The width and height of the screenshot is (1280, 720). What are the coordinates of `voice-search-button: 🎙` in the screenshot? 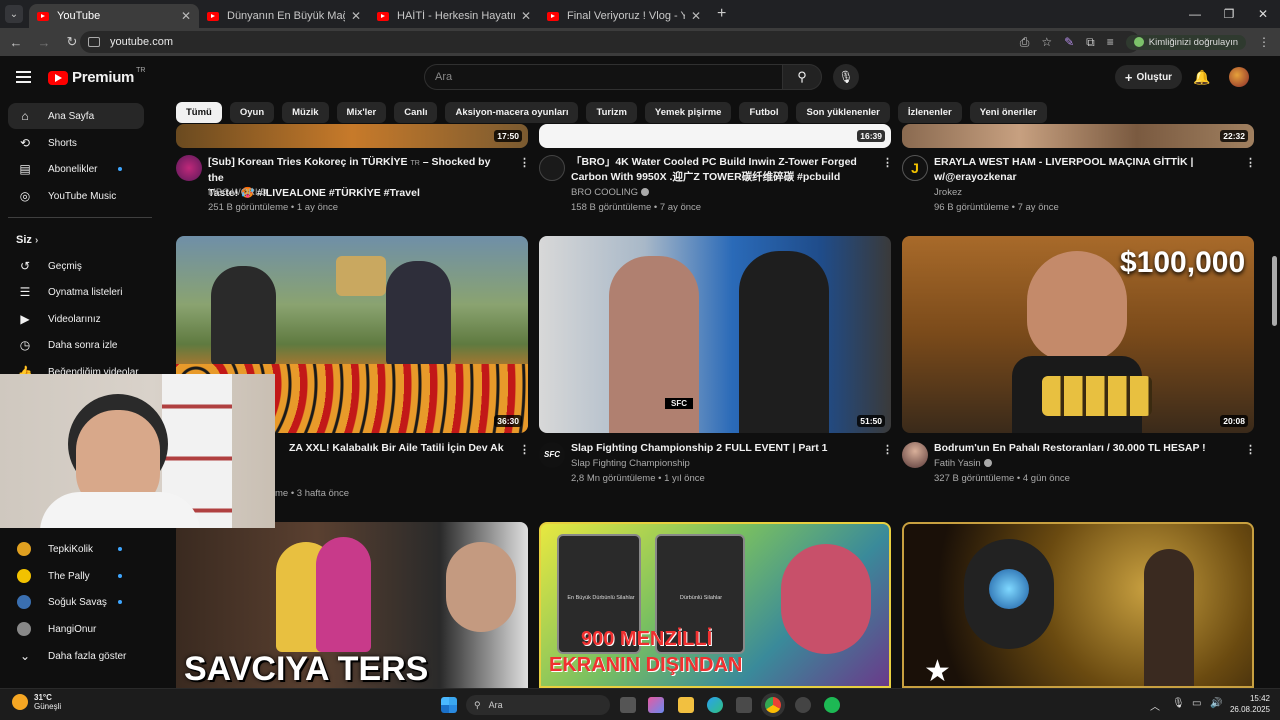 It's located at (846, 77).